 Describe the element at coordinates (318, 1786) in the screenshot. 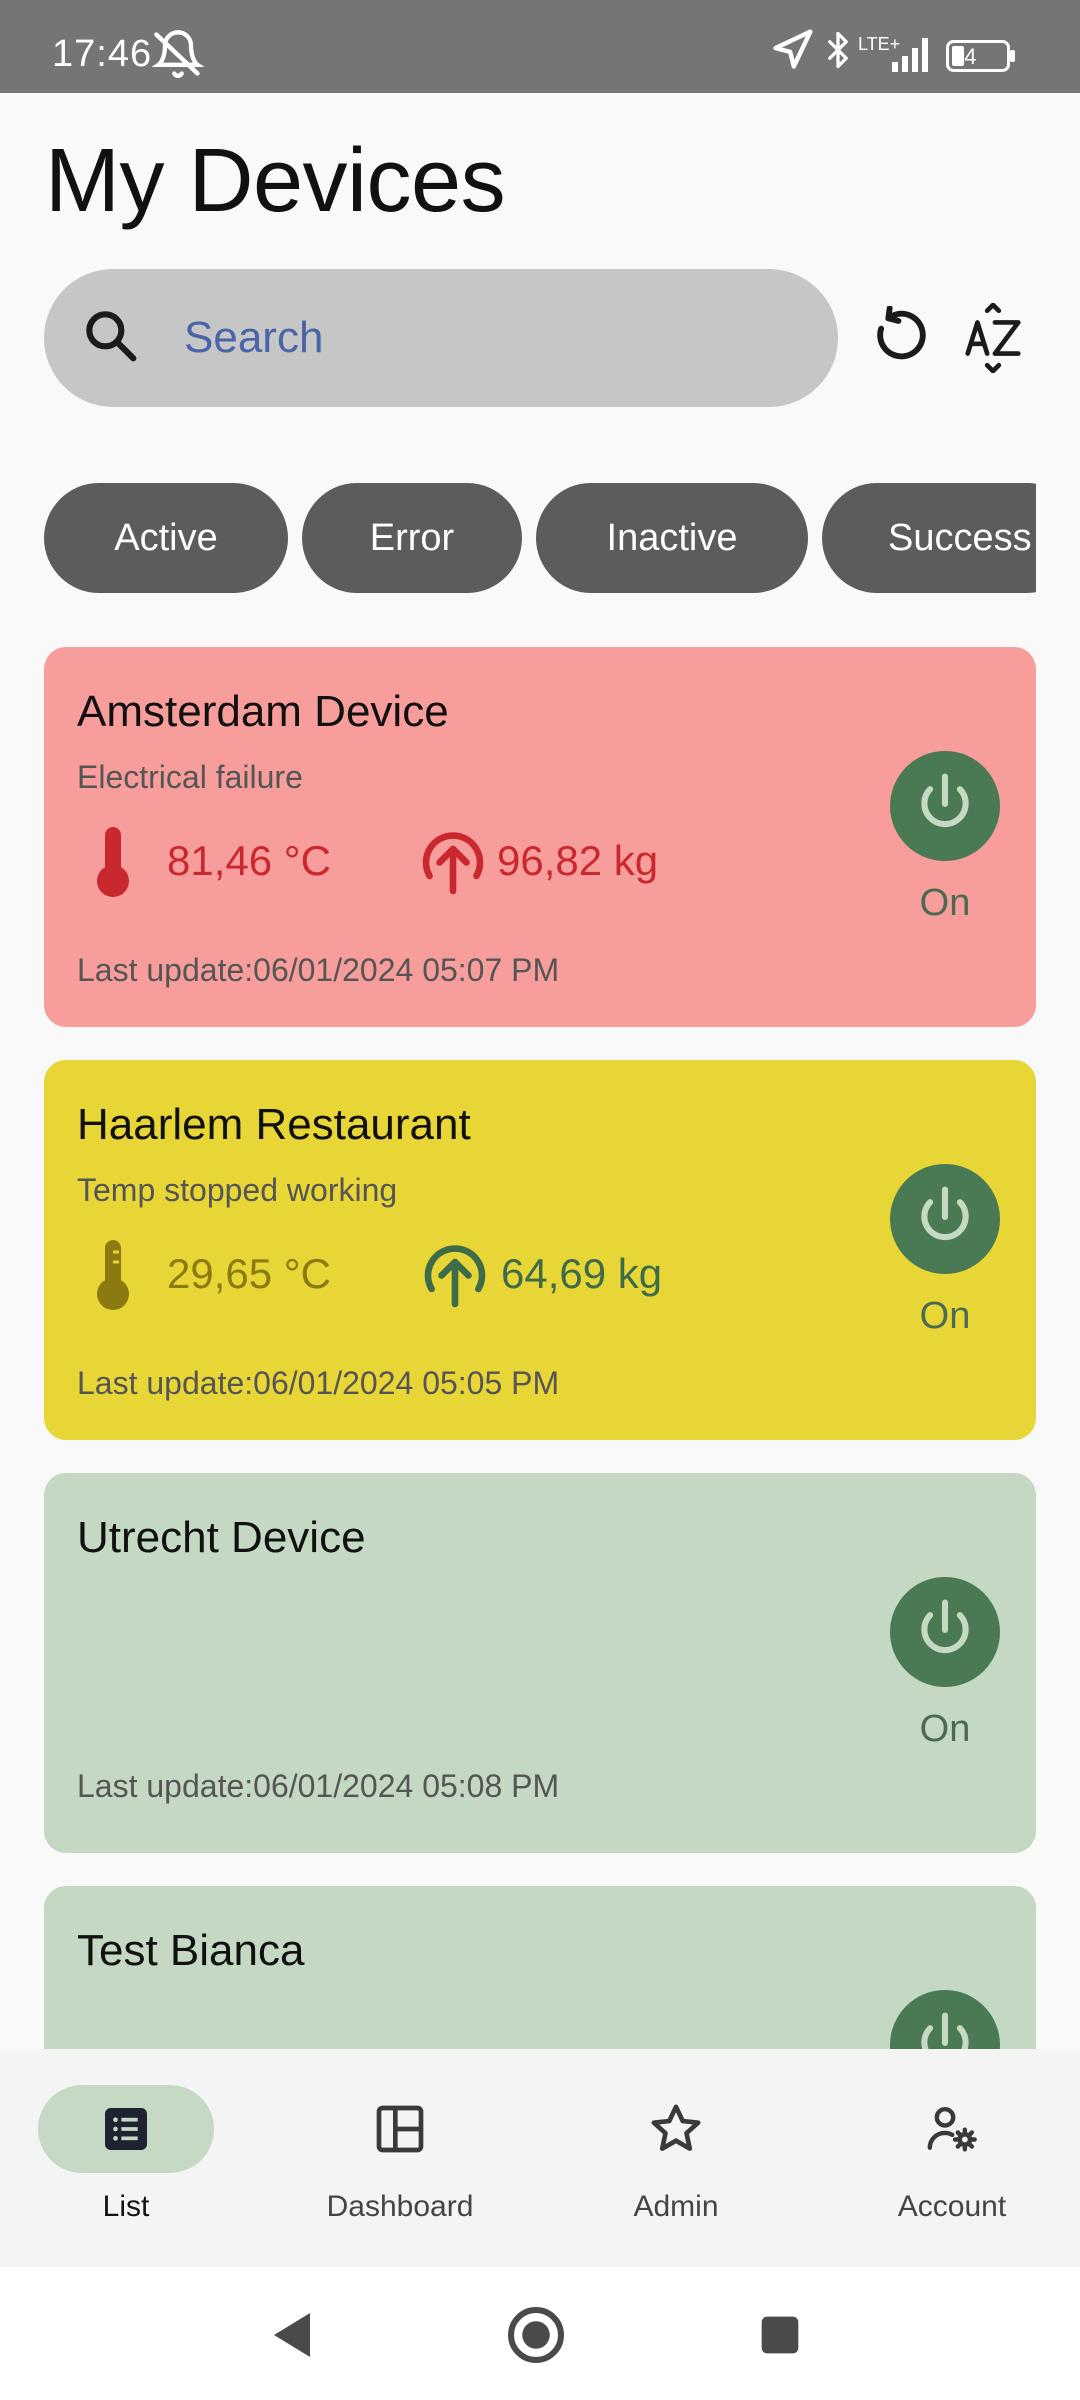

I see `last-update: Last update:06/01/2024 05:08 PM` at that location.